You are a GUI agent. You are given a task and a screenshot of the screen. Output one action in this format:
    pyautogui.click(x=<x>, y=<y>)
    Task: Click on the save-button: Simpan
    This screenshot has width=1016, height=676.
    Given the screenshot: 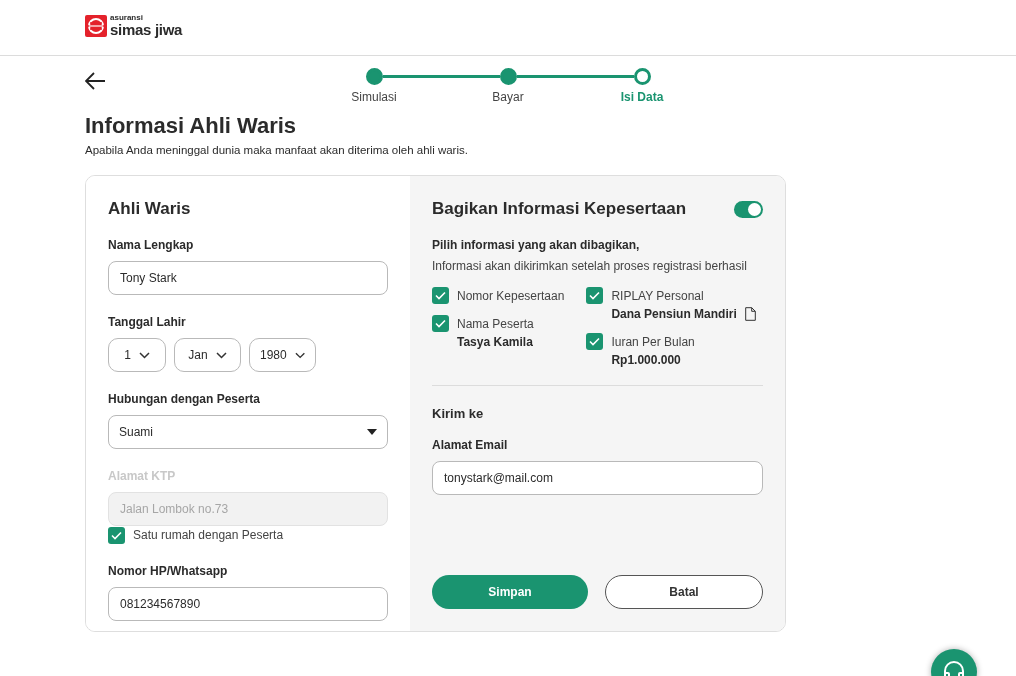 What is the action you would take?
    pyautogui.click(x=510, y=592)
    